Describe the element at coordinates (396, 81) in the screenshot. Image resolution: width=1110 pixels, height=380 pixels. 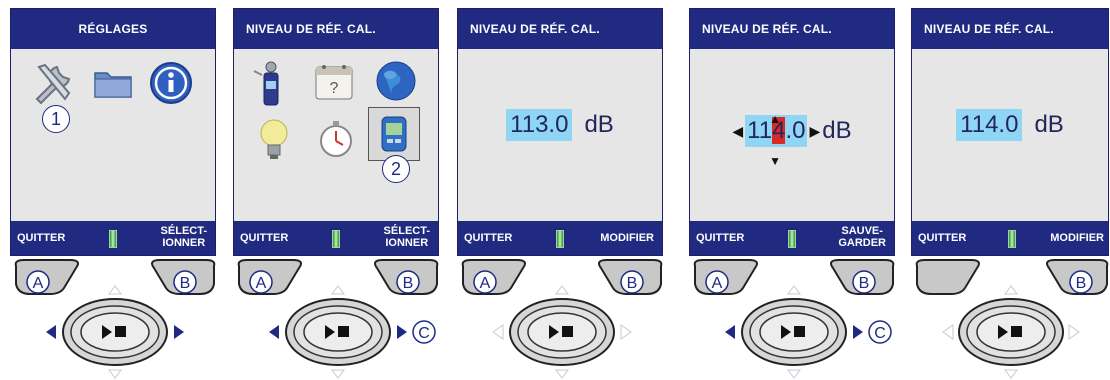
I see `globe-icon` at that location.